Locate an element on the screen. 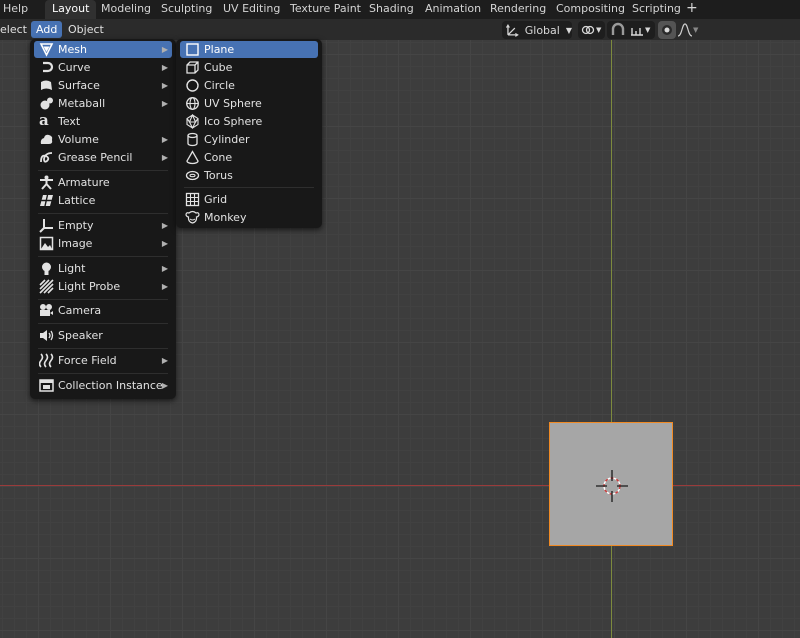 The image size is (800, 638). falloff-dropdown: ▼ is located at coordinates (689, 30).